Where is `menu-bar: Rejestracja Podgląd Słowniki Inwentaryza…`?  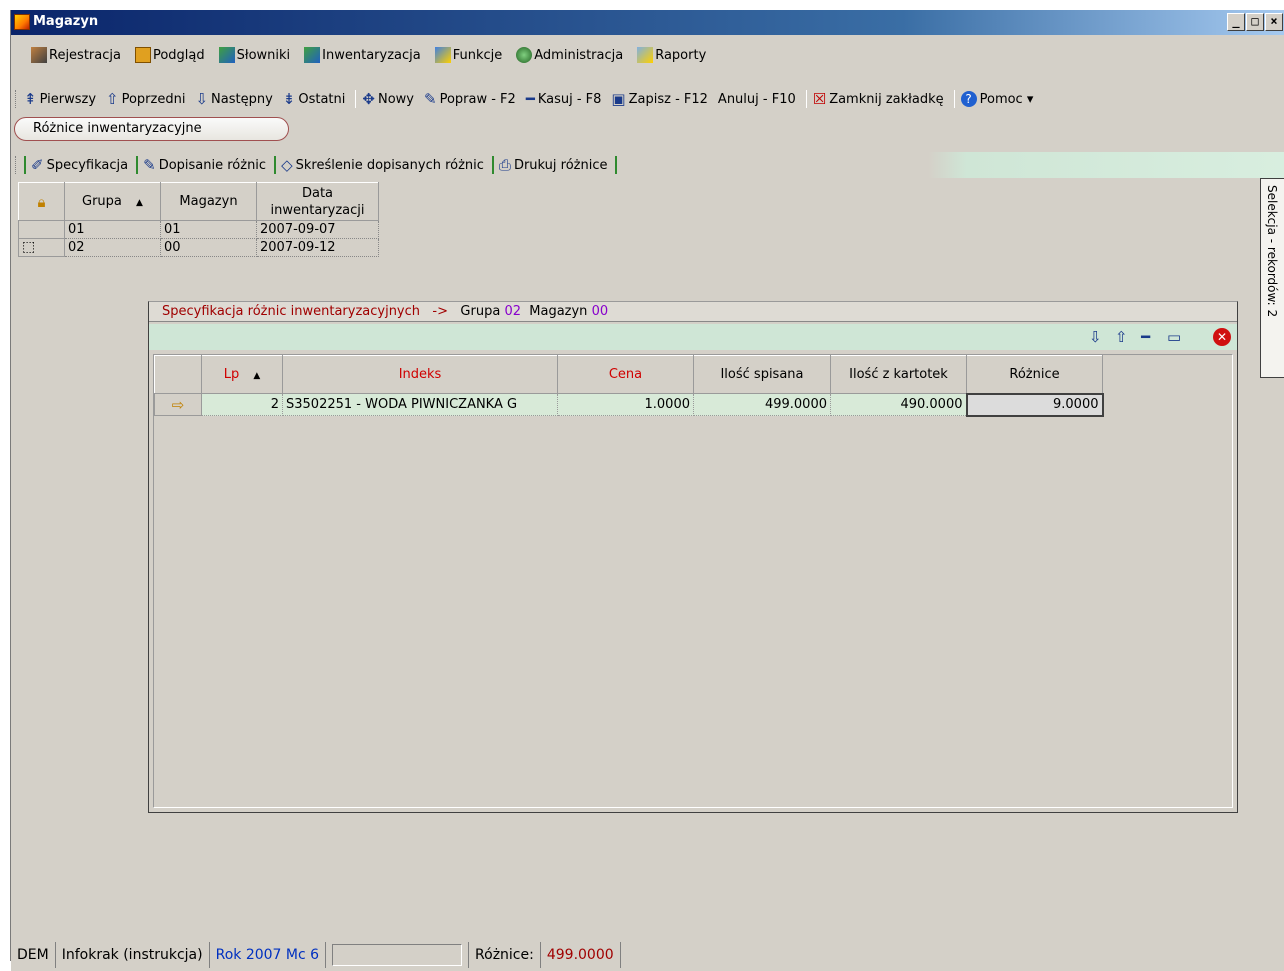 menu-bar: Rejestracja Podgląd Słowniki Inwentaryza… is located at coordinates (647, 55).